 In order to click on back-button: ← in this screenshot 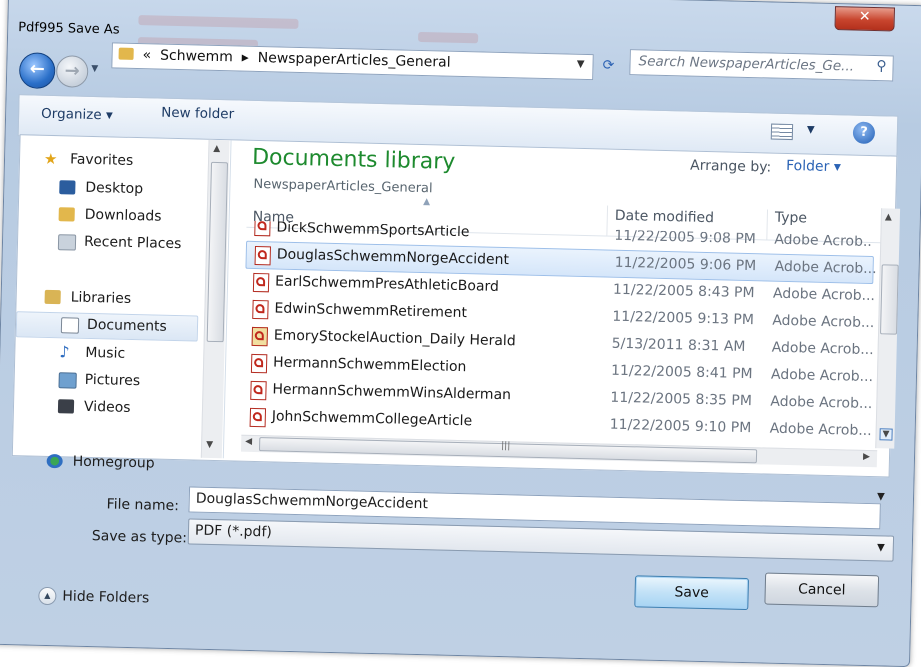, I will do `click(37, 71)`.